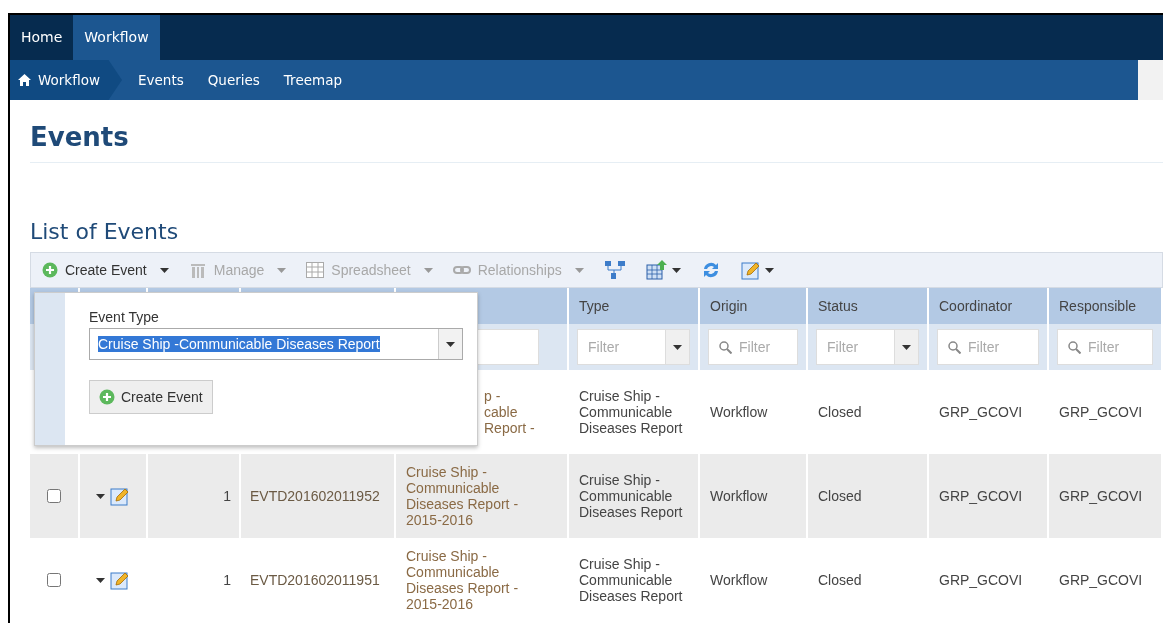 The image size is (1163, 623). I want to click on export-button, so click(663, 270).